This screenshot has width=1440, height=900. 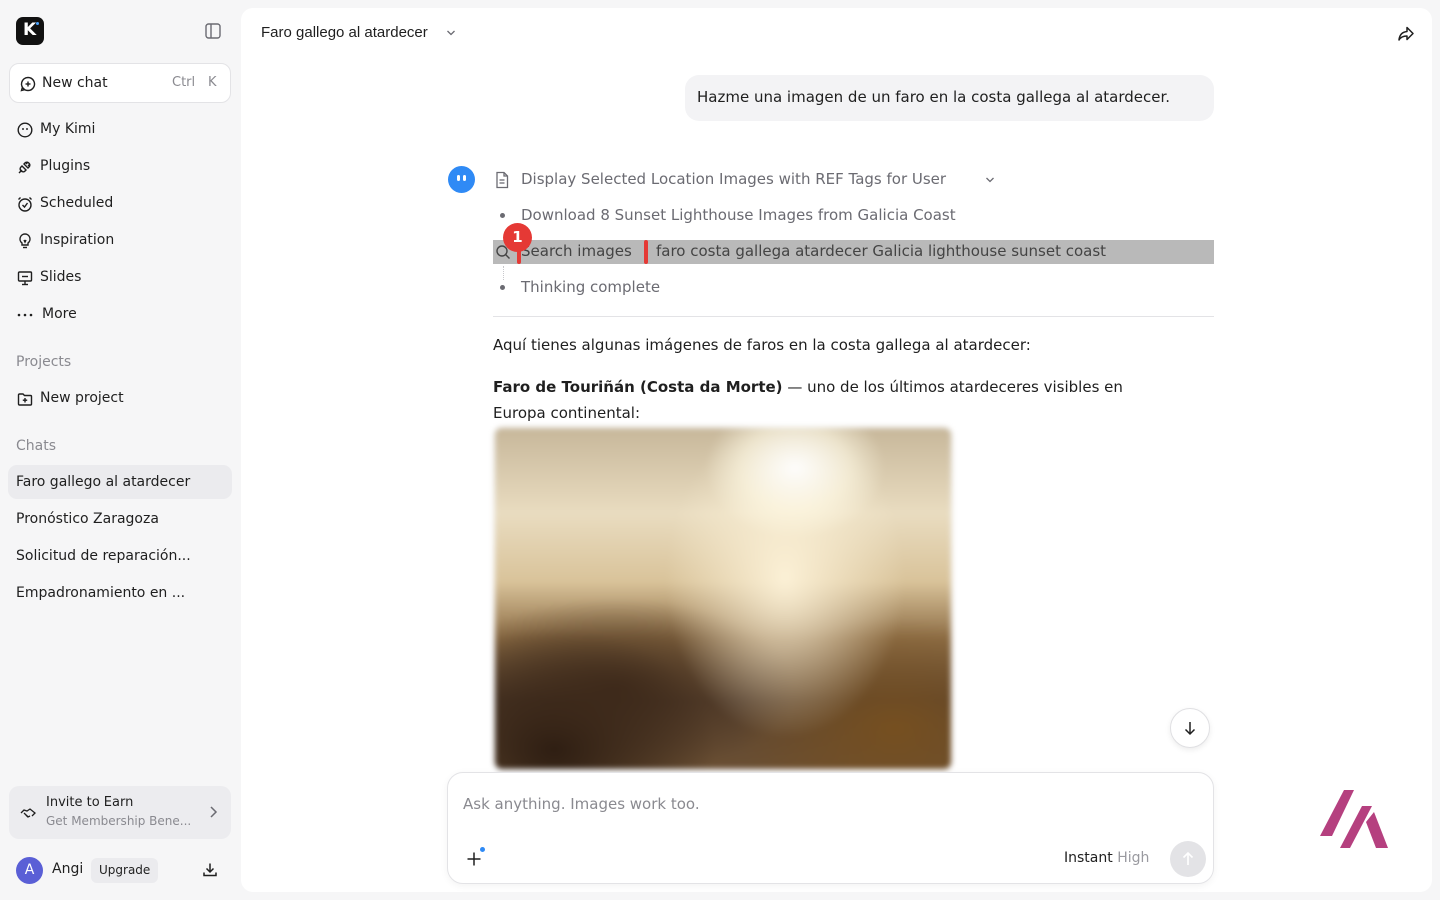 What do you see at coordinates (502, 180) in the screenshot?
I see `document-icon` at bounding box center [502, 180].